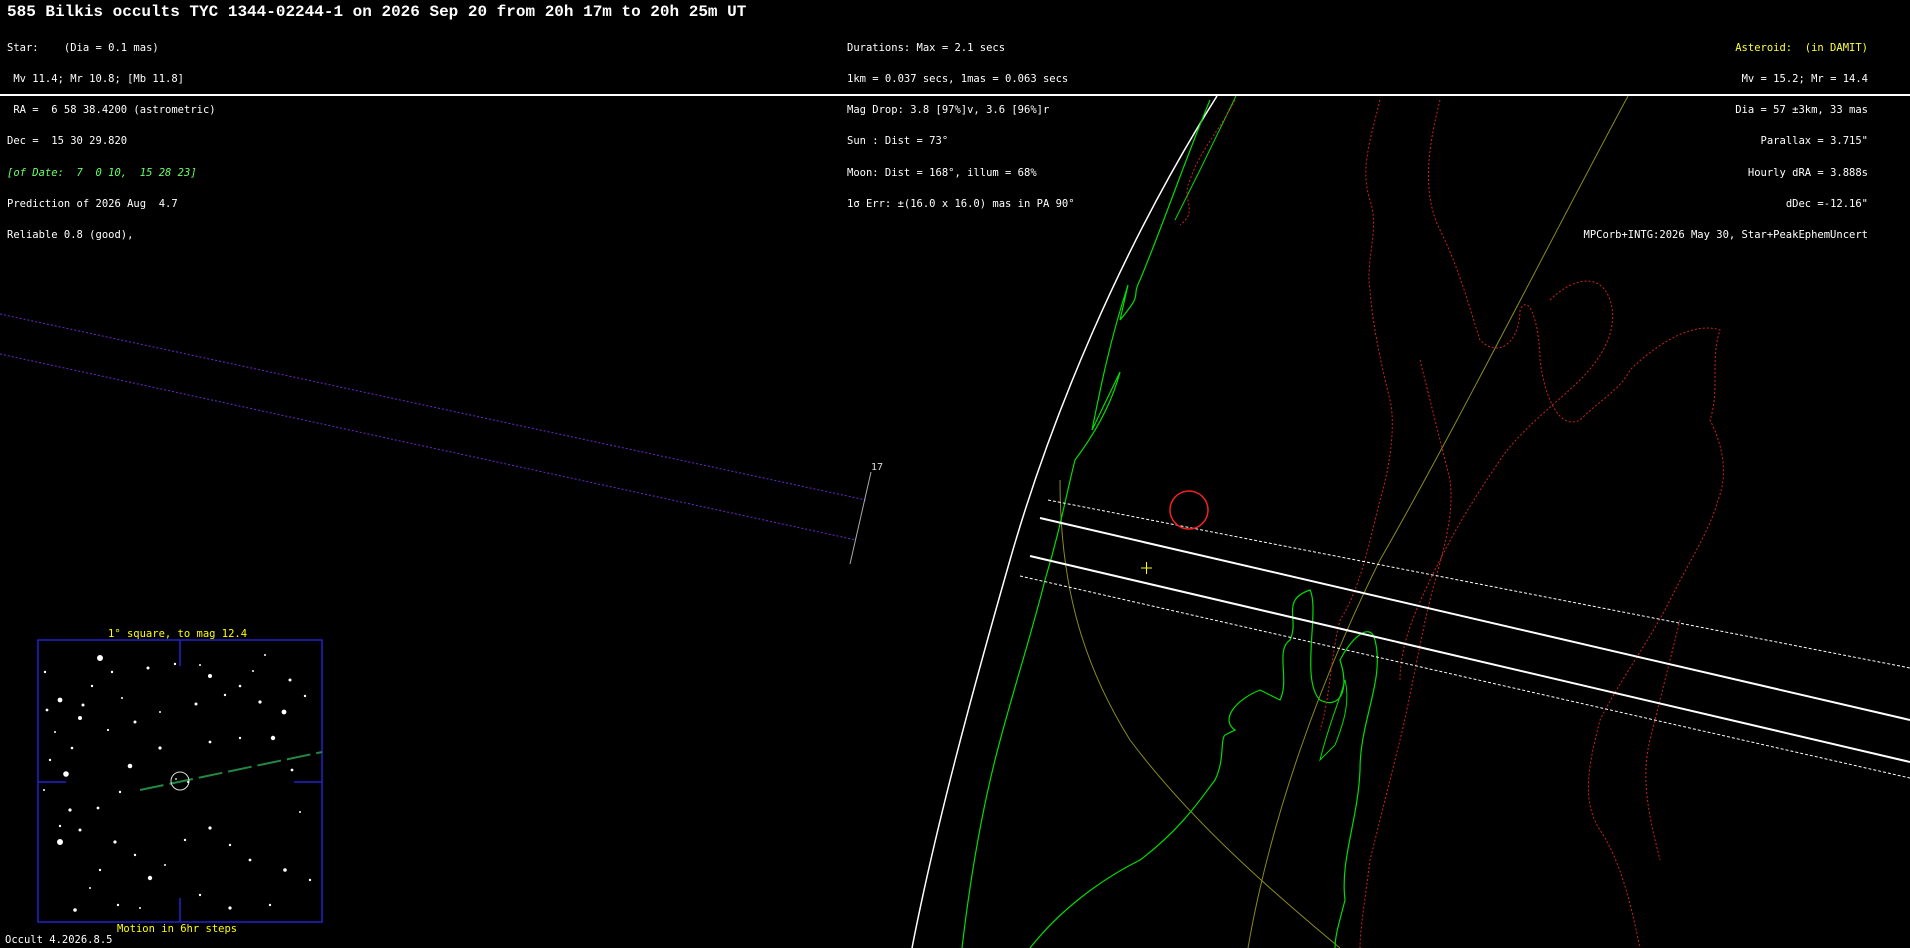 This screenshot has width=1910, height=948. Describe the element at coordinates (1203, 768) in the screenshot. I see `coastline` at that location.